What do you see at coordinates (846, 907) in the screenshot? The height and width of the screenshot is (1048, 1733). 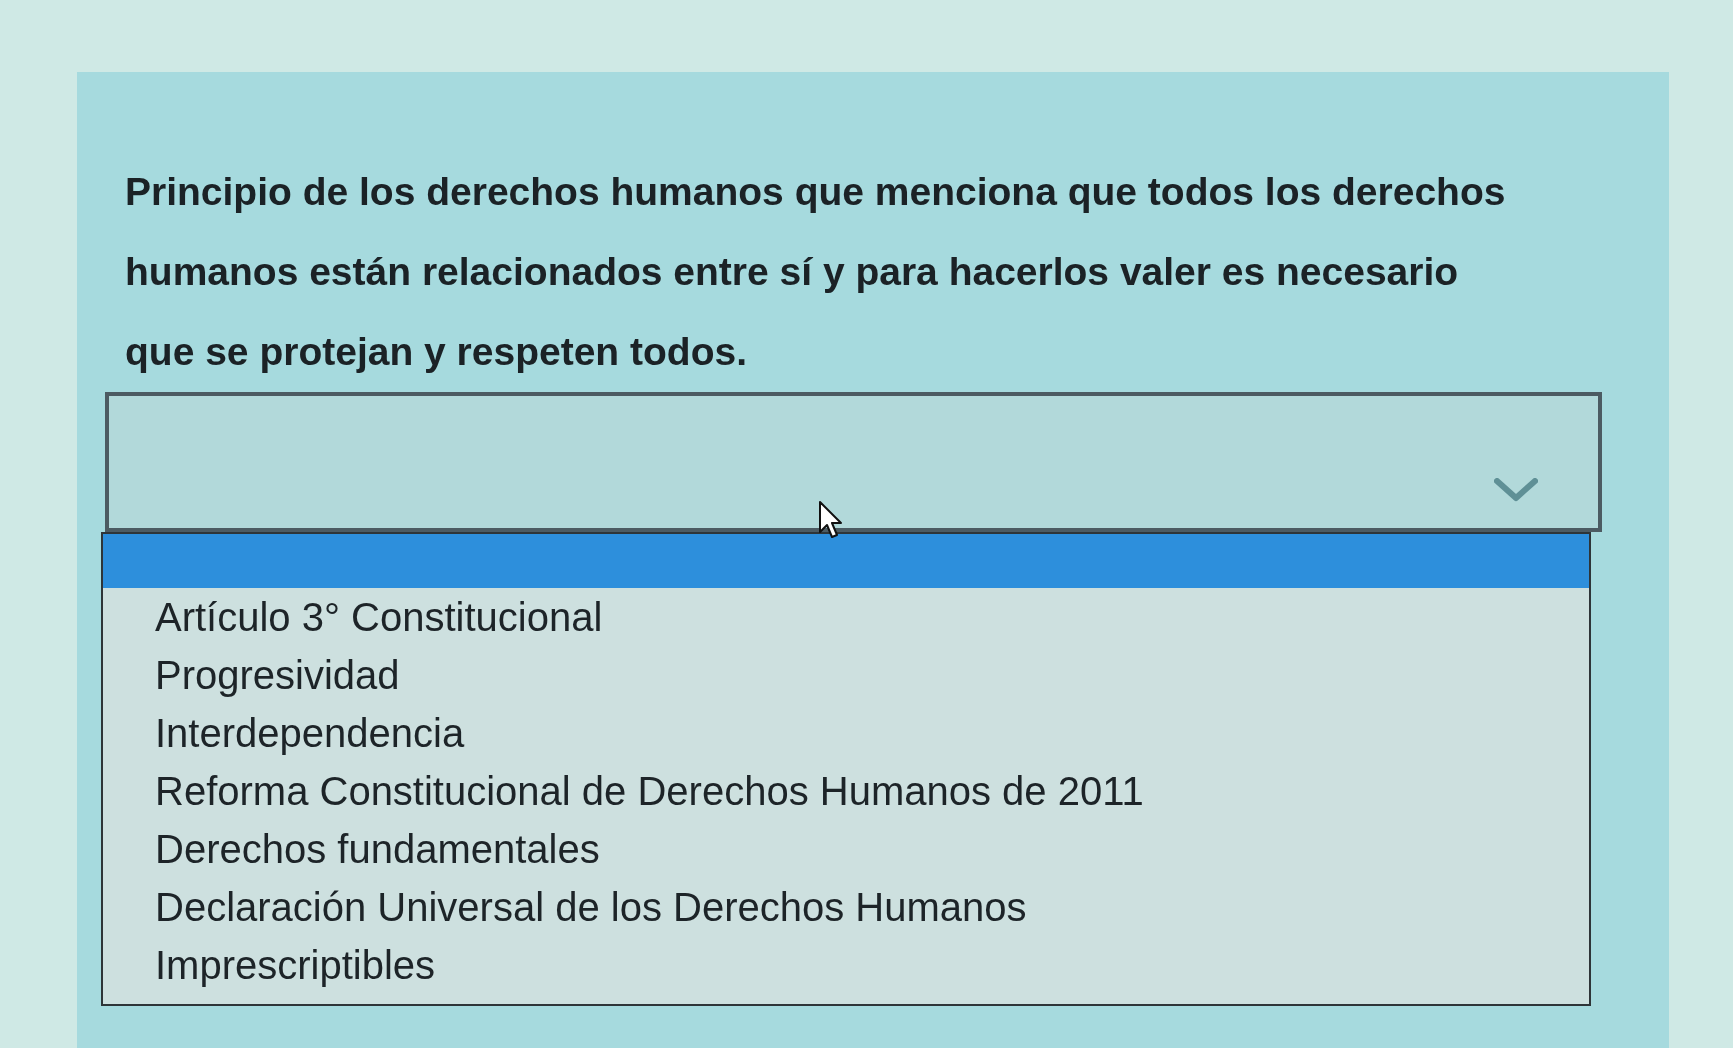 I see `dropdown-option: Declaración Universal de los Derechos Humanos` at bounding box center [846, 907].